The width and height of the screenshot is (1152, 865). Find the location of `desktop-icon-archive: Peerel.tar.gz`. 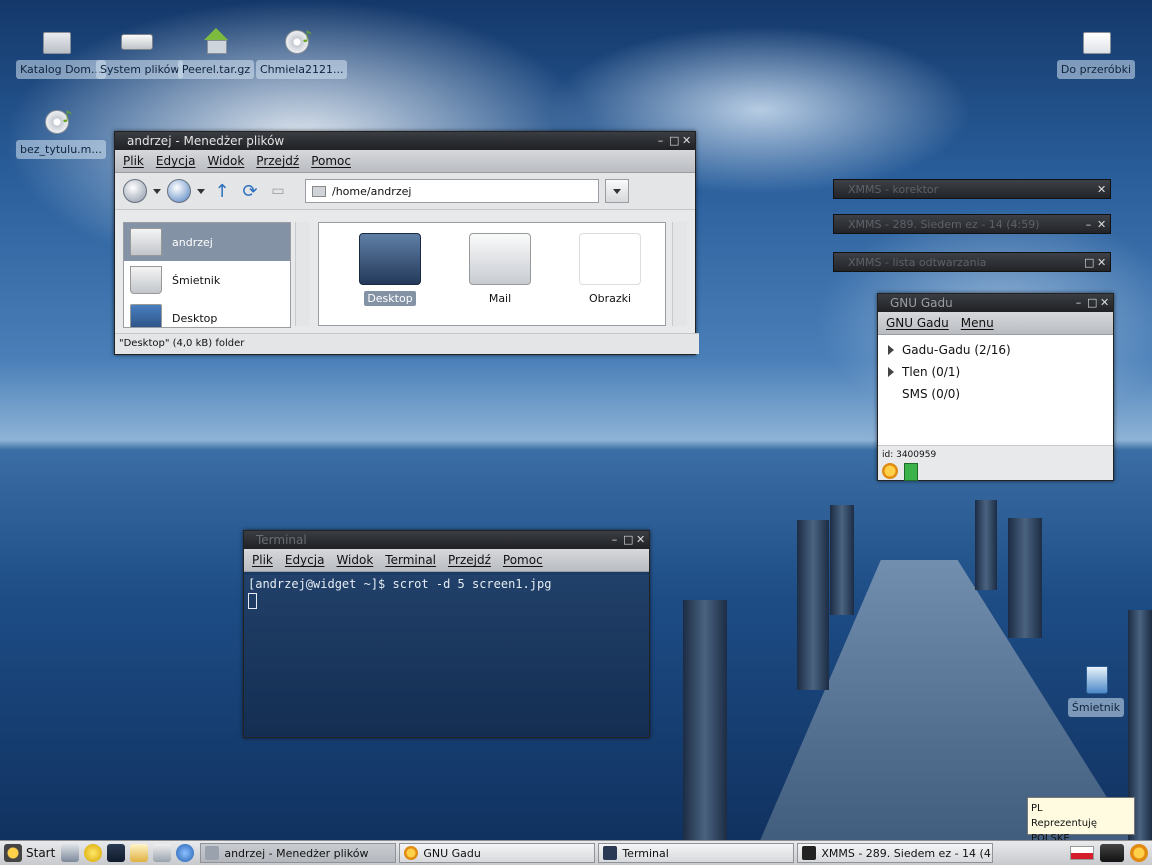

desktop-icon-archive: Peerel.tar.gz is located at coordinates (216, 52).